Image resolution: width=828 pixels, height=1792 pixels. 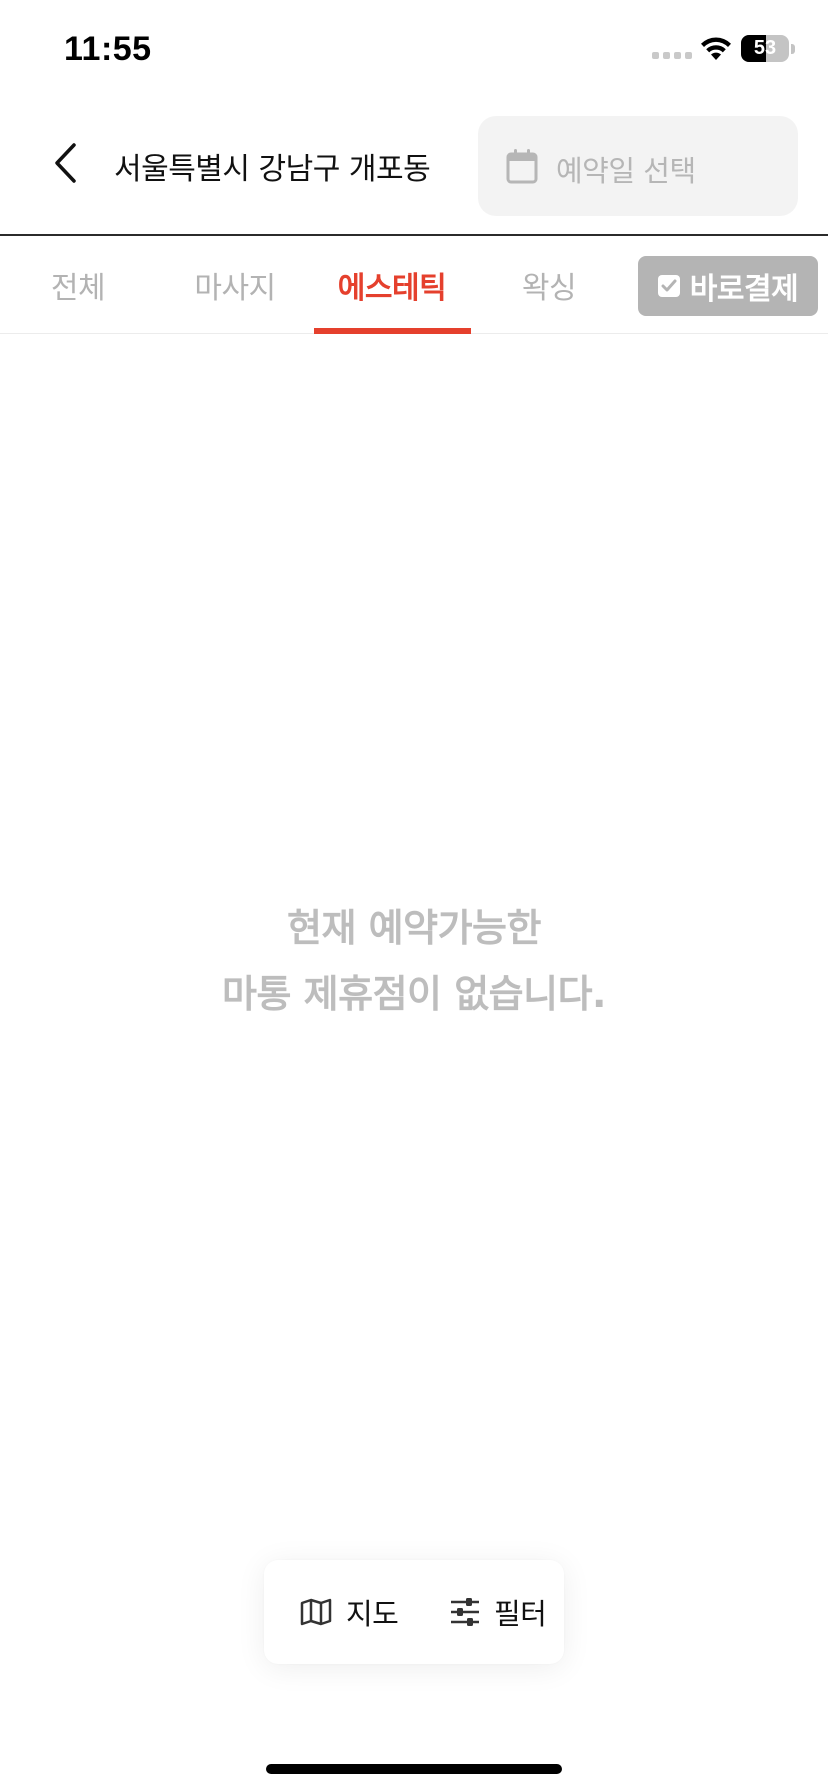 What do you see at coordinates (372, 1614) in the screenshot?
I see `map-label: 지도` at bounding box center [372, 1614].